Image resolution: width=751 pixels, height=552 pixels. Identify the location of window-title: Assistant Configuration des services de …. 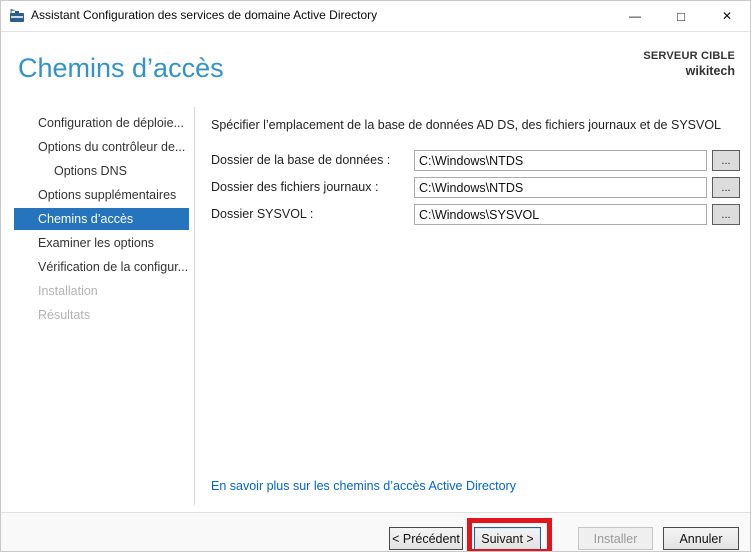
(204, 15).